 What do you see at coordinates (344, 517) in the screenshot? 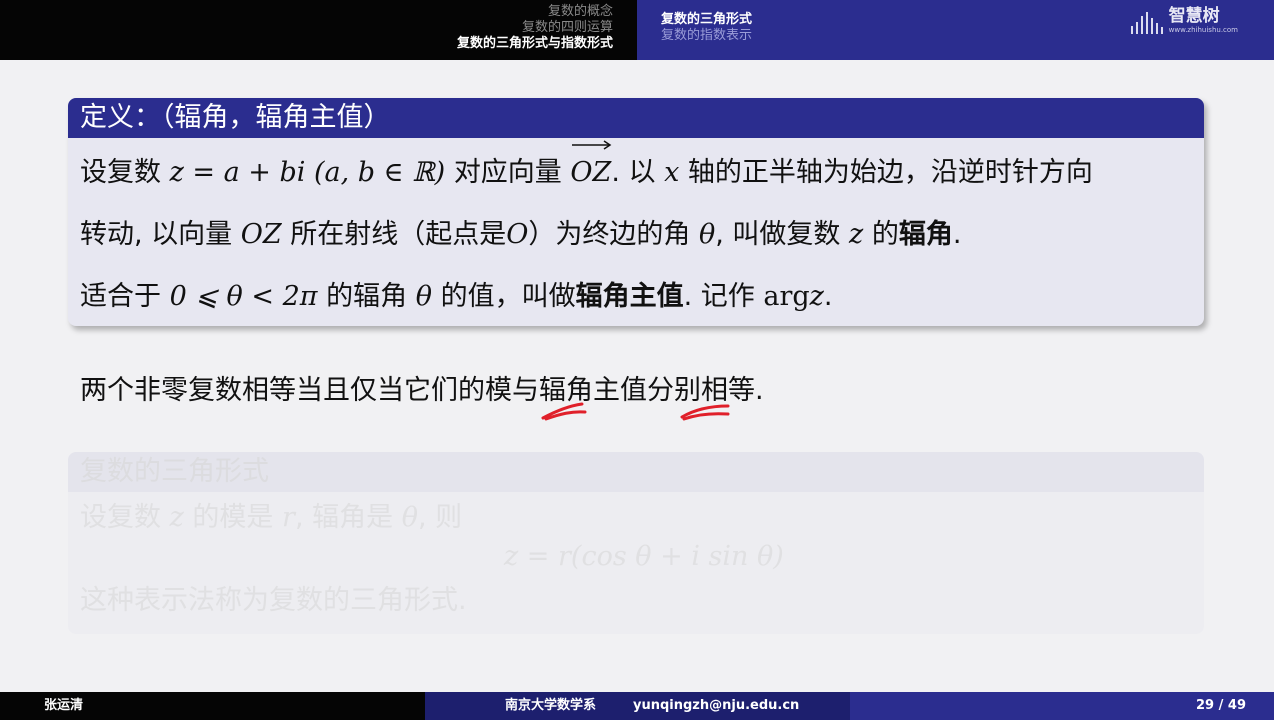
I see `text: , 辐角是` at bounding box center [344, 517].